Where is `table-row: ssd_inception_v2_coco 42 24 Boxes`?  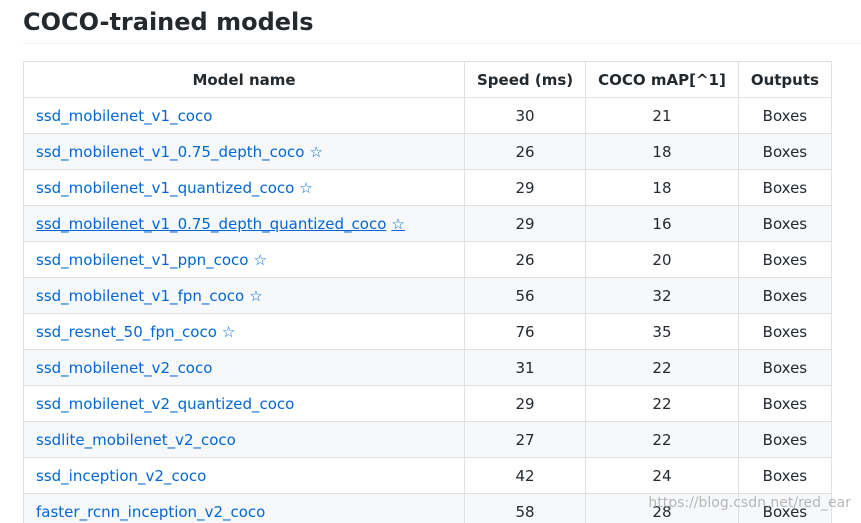
table-row: ssd_inception_v2_coco 42 24 Boxes is located at coordinates (427, 475).